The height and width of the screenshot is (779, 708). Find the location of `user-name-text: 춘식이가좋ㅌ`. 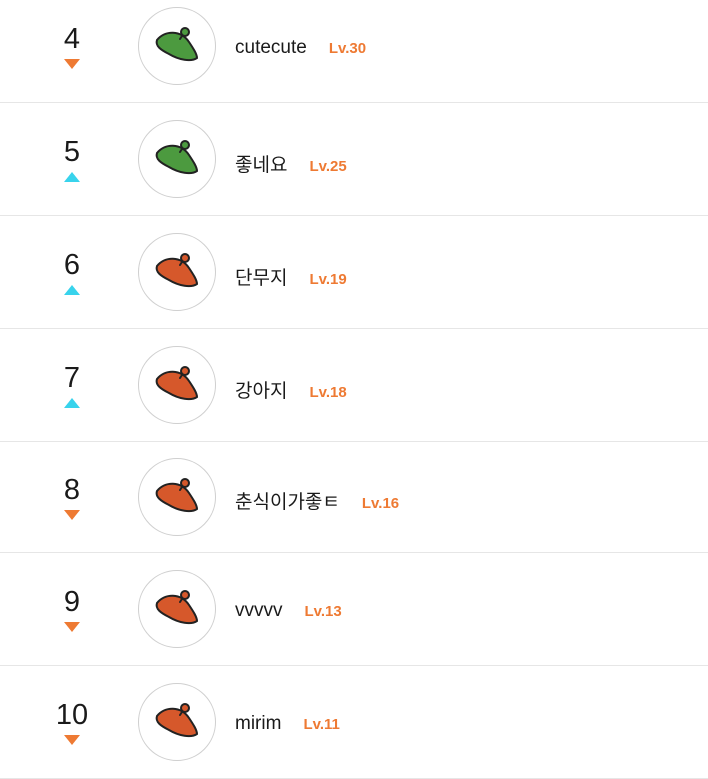

user-name-text: 춘식이가좋ㅌ is located at coordinates (287, 502).